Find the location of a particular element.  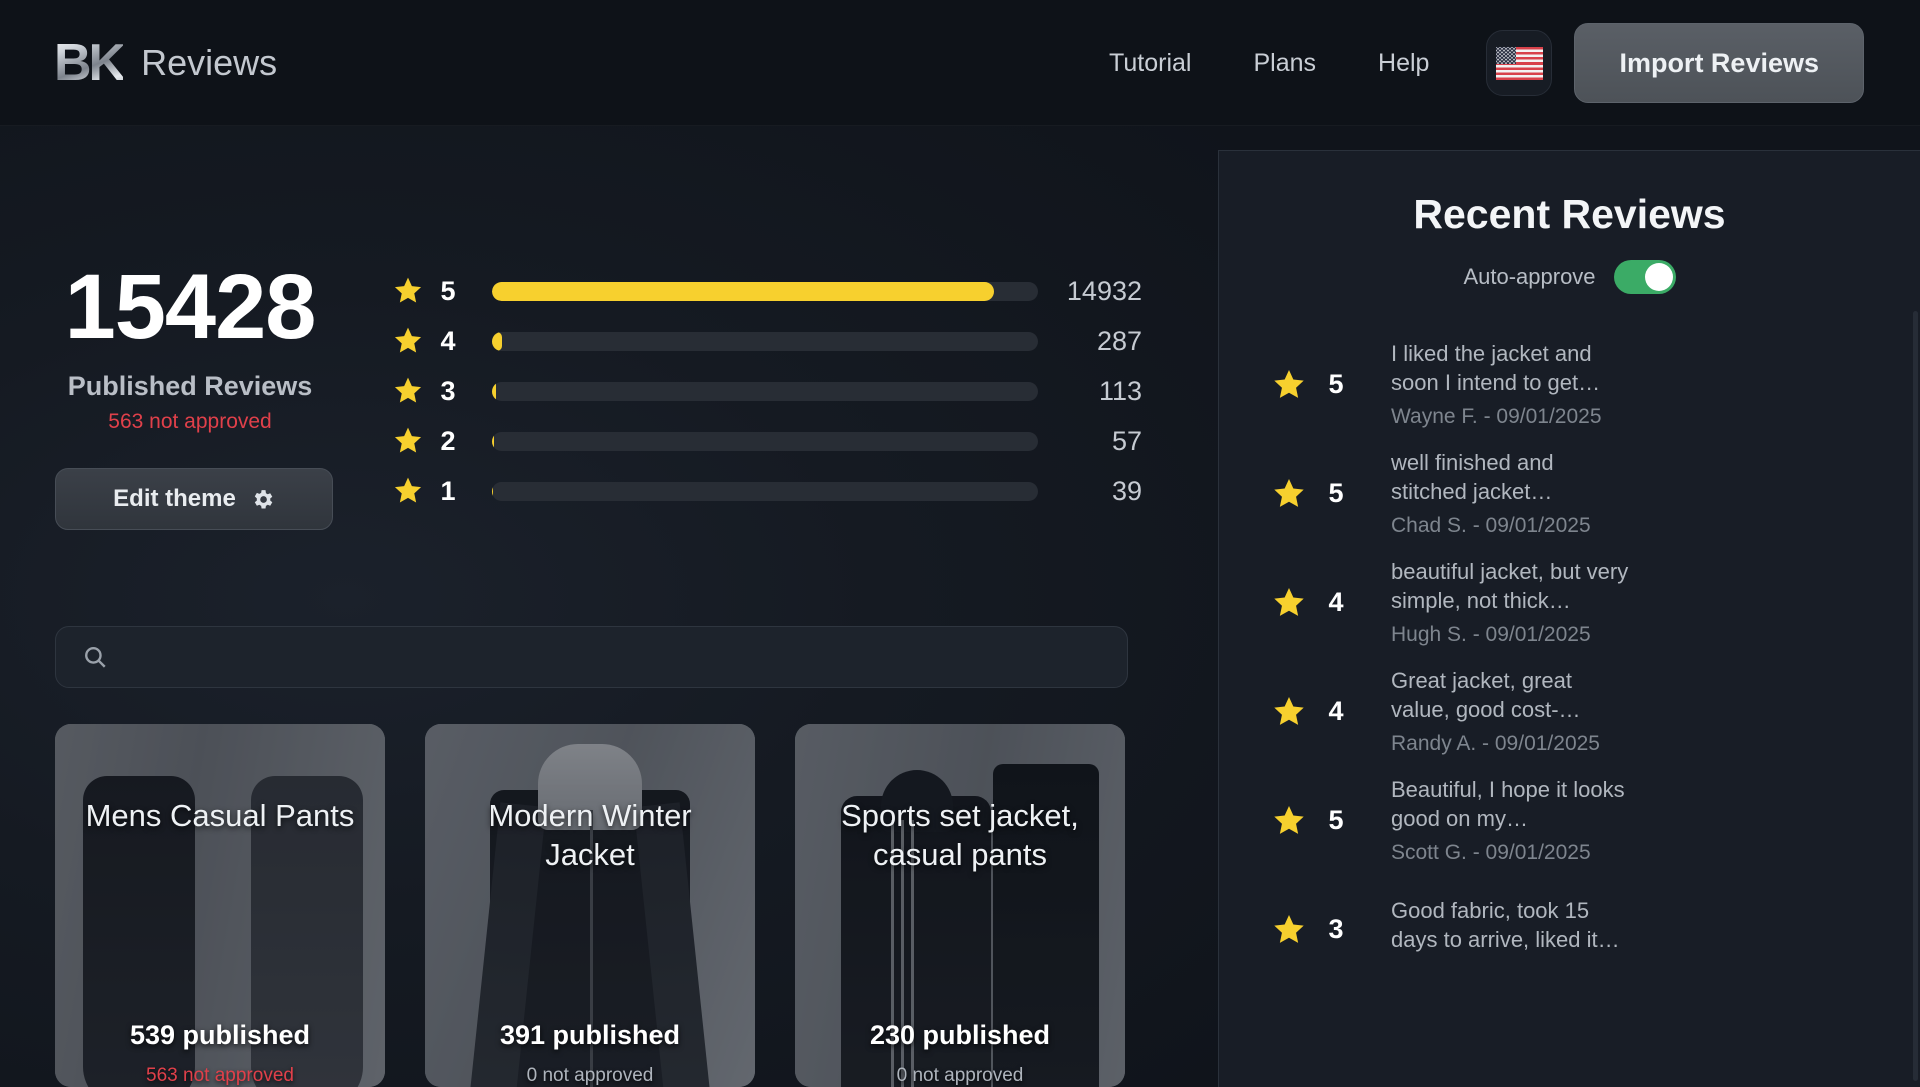

rating-count: 113 is located at coordinates (1120, 390).